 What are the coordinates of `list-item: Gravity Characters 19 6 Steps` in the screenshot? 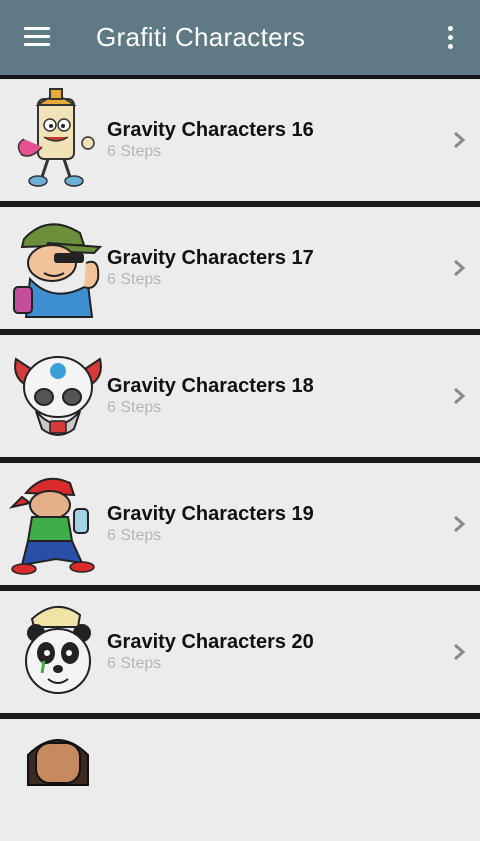 It's located at (240, 524).